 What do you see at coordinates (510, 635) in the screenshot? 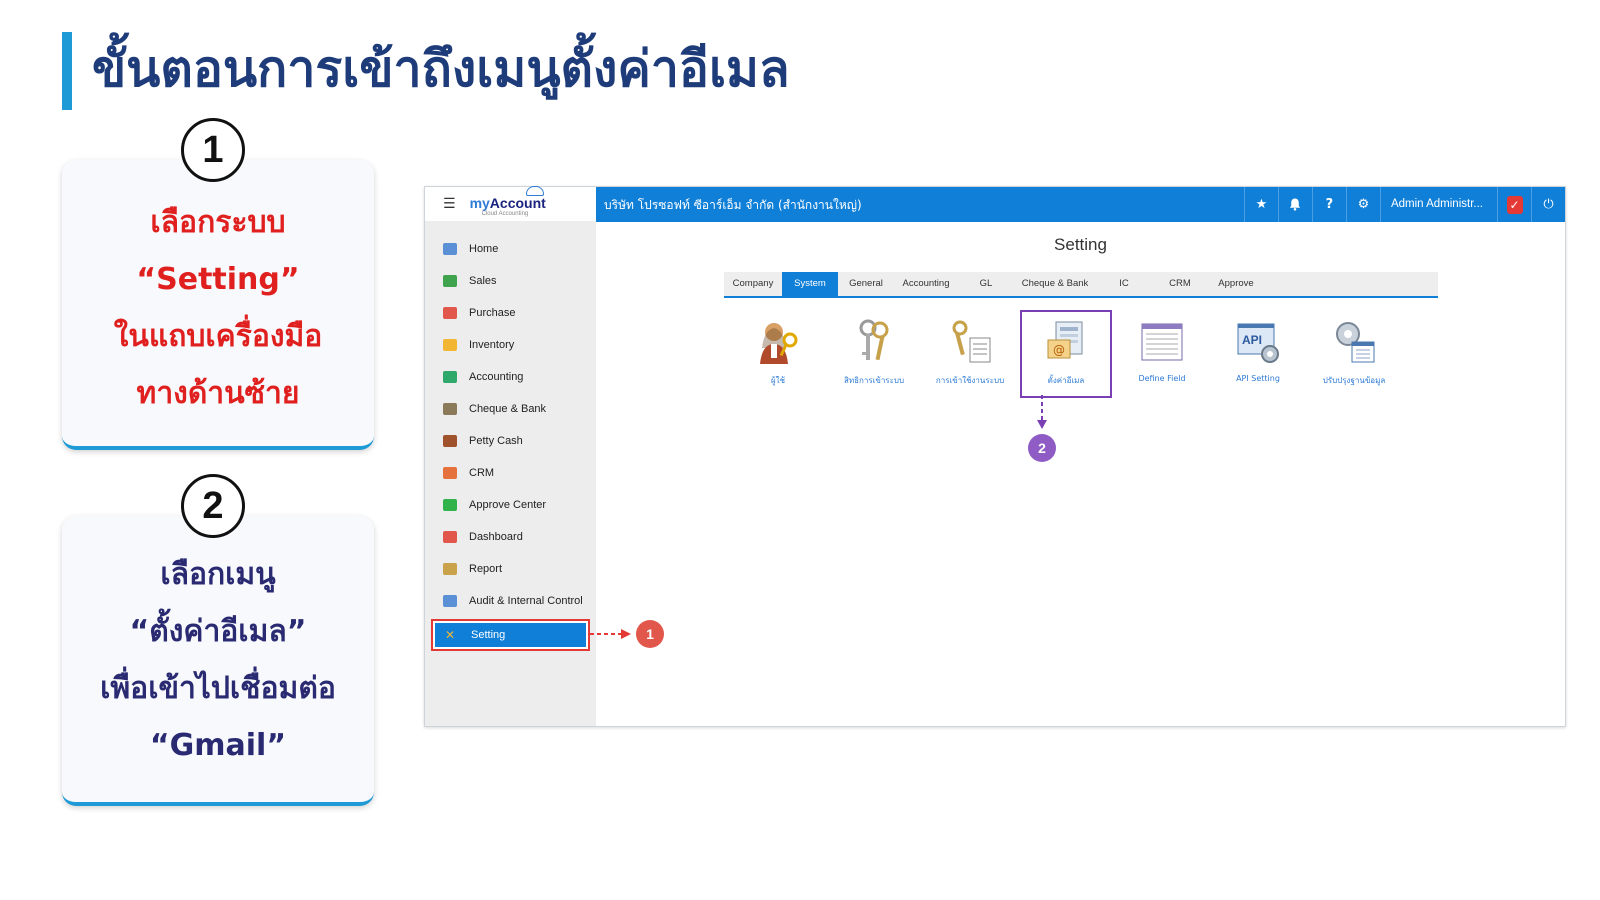
I see `sidebar-item-setting: ✕ Setting` at bounding box center [510, 635].